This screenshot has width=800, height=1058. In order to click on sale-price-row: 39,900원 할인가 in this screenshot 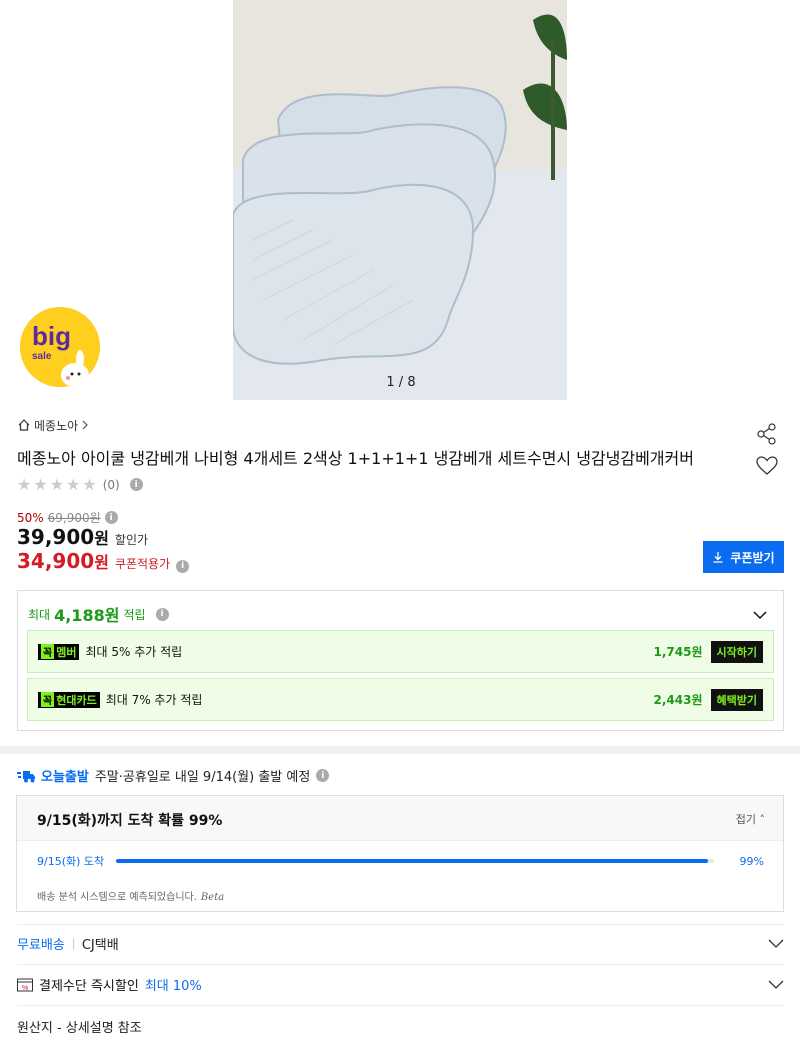, I will do `click(82, 537)`.